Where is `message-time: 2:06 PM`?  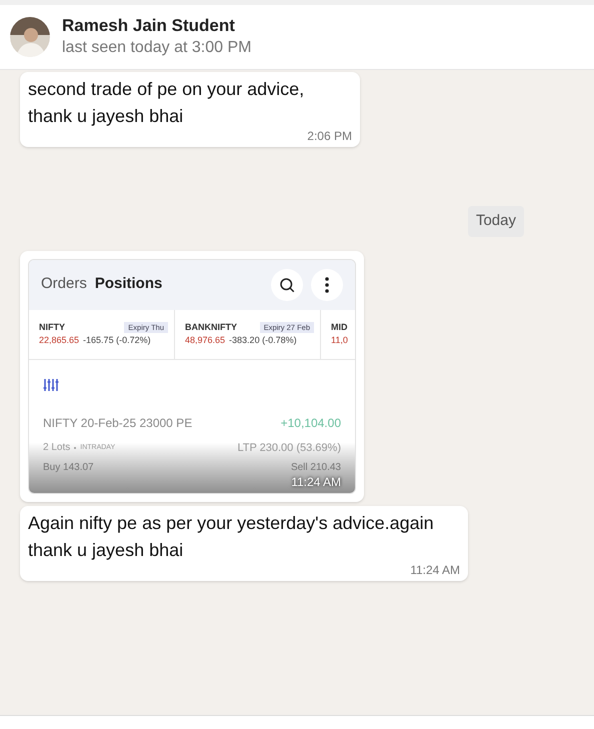
message-time: 2:06 PM is located at coordinates (329, 136).